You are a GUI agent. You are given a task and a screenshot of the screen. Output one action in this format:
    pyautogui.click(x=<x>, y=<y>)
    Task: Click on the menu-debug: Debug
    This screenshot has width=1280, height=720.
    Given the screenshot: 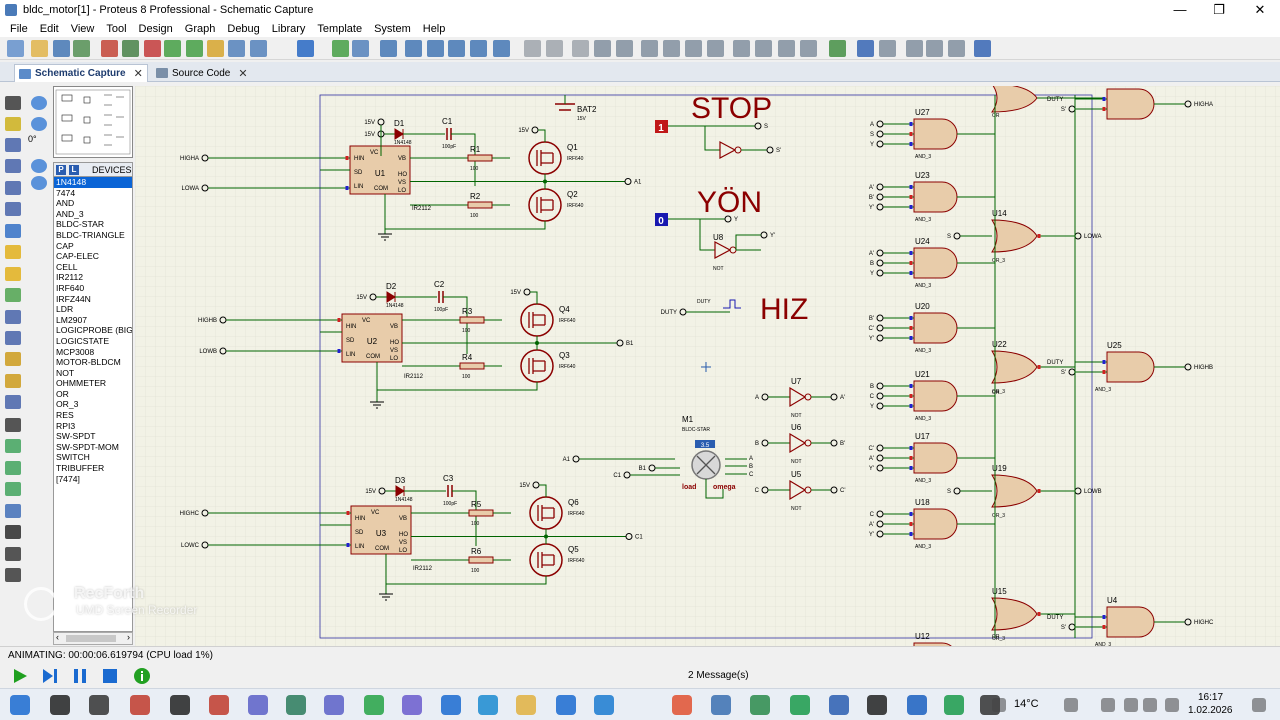 What is the action you would take?
    pyautogui.click(x=243, y=29)
    